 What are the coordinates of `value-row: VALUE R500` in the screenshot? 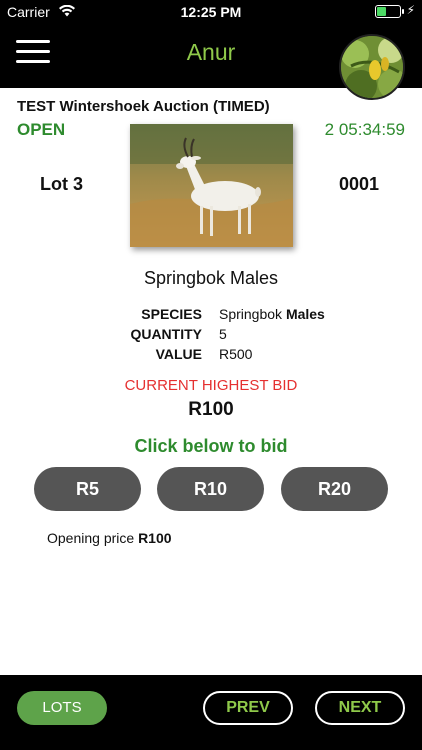 It's located at (211, 356).